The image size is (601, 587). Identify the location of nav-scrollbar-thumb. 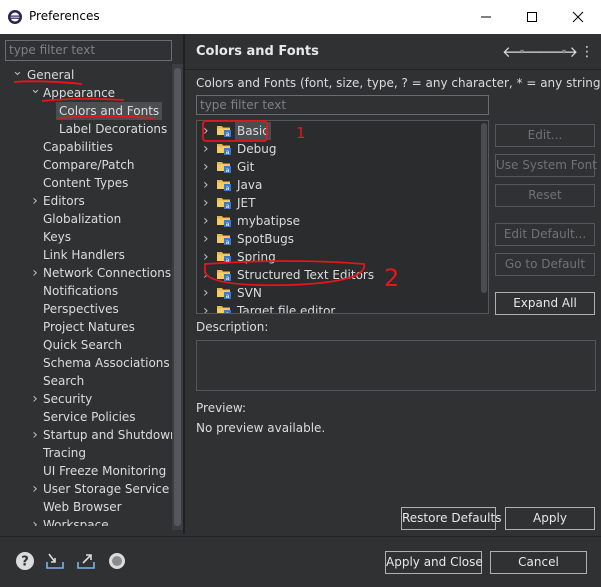
(177, 297).